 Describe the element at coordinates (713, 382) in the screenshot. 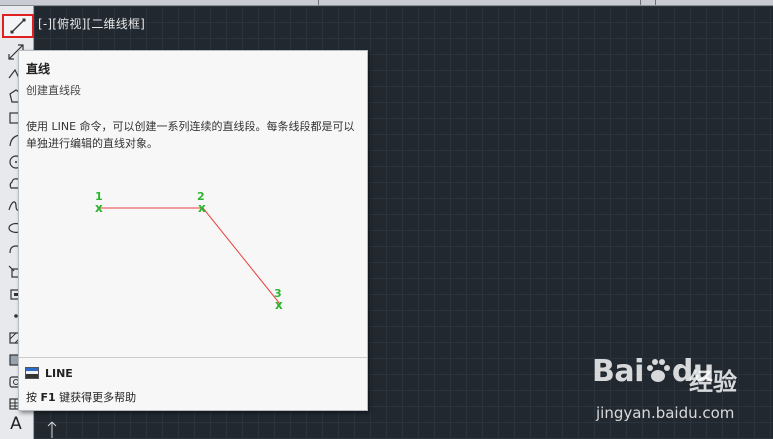

I see `watermark-product: 经验` at that location.